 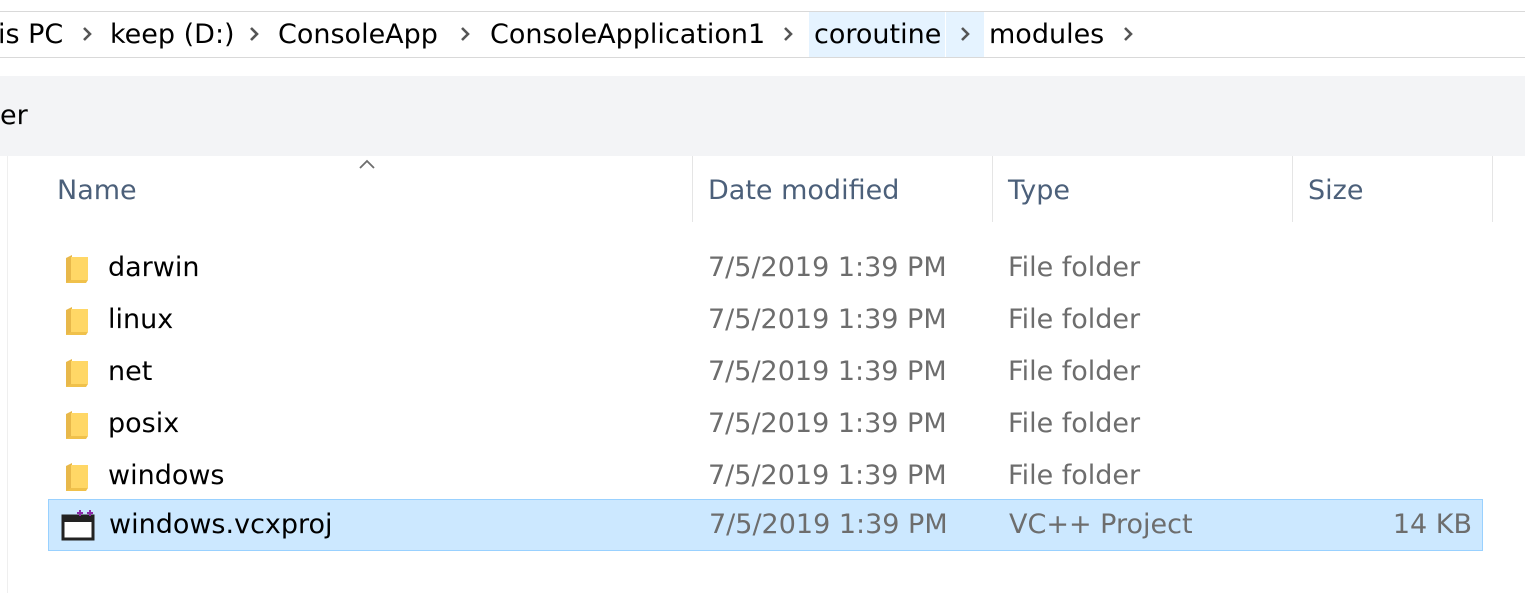 I want to click on file-row: darwin 7/5/2019 1:39 PM File folder, so click(x=765, y=268).